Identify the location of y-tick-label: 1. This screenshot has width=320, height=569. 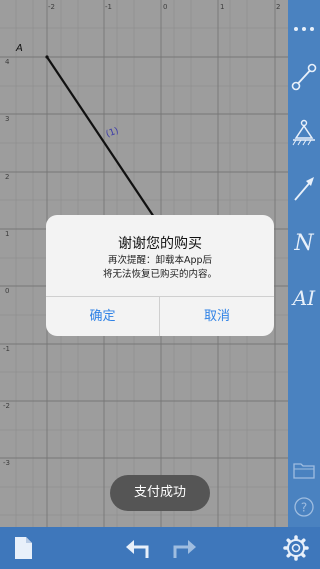
(7, 234).